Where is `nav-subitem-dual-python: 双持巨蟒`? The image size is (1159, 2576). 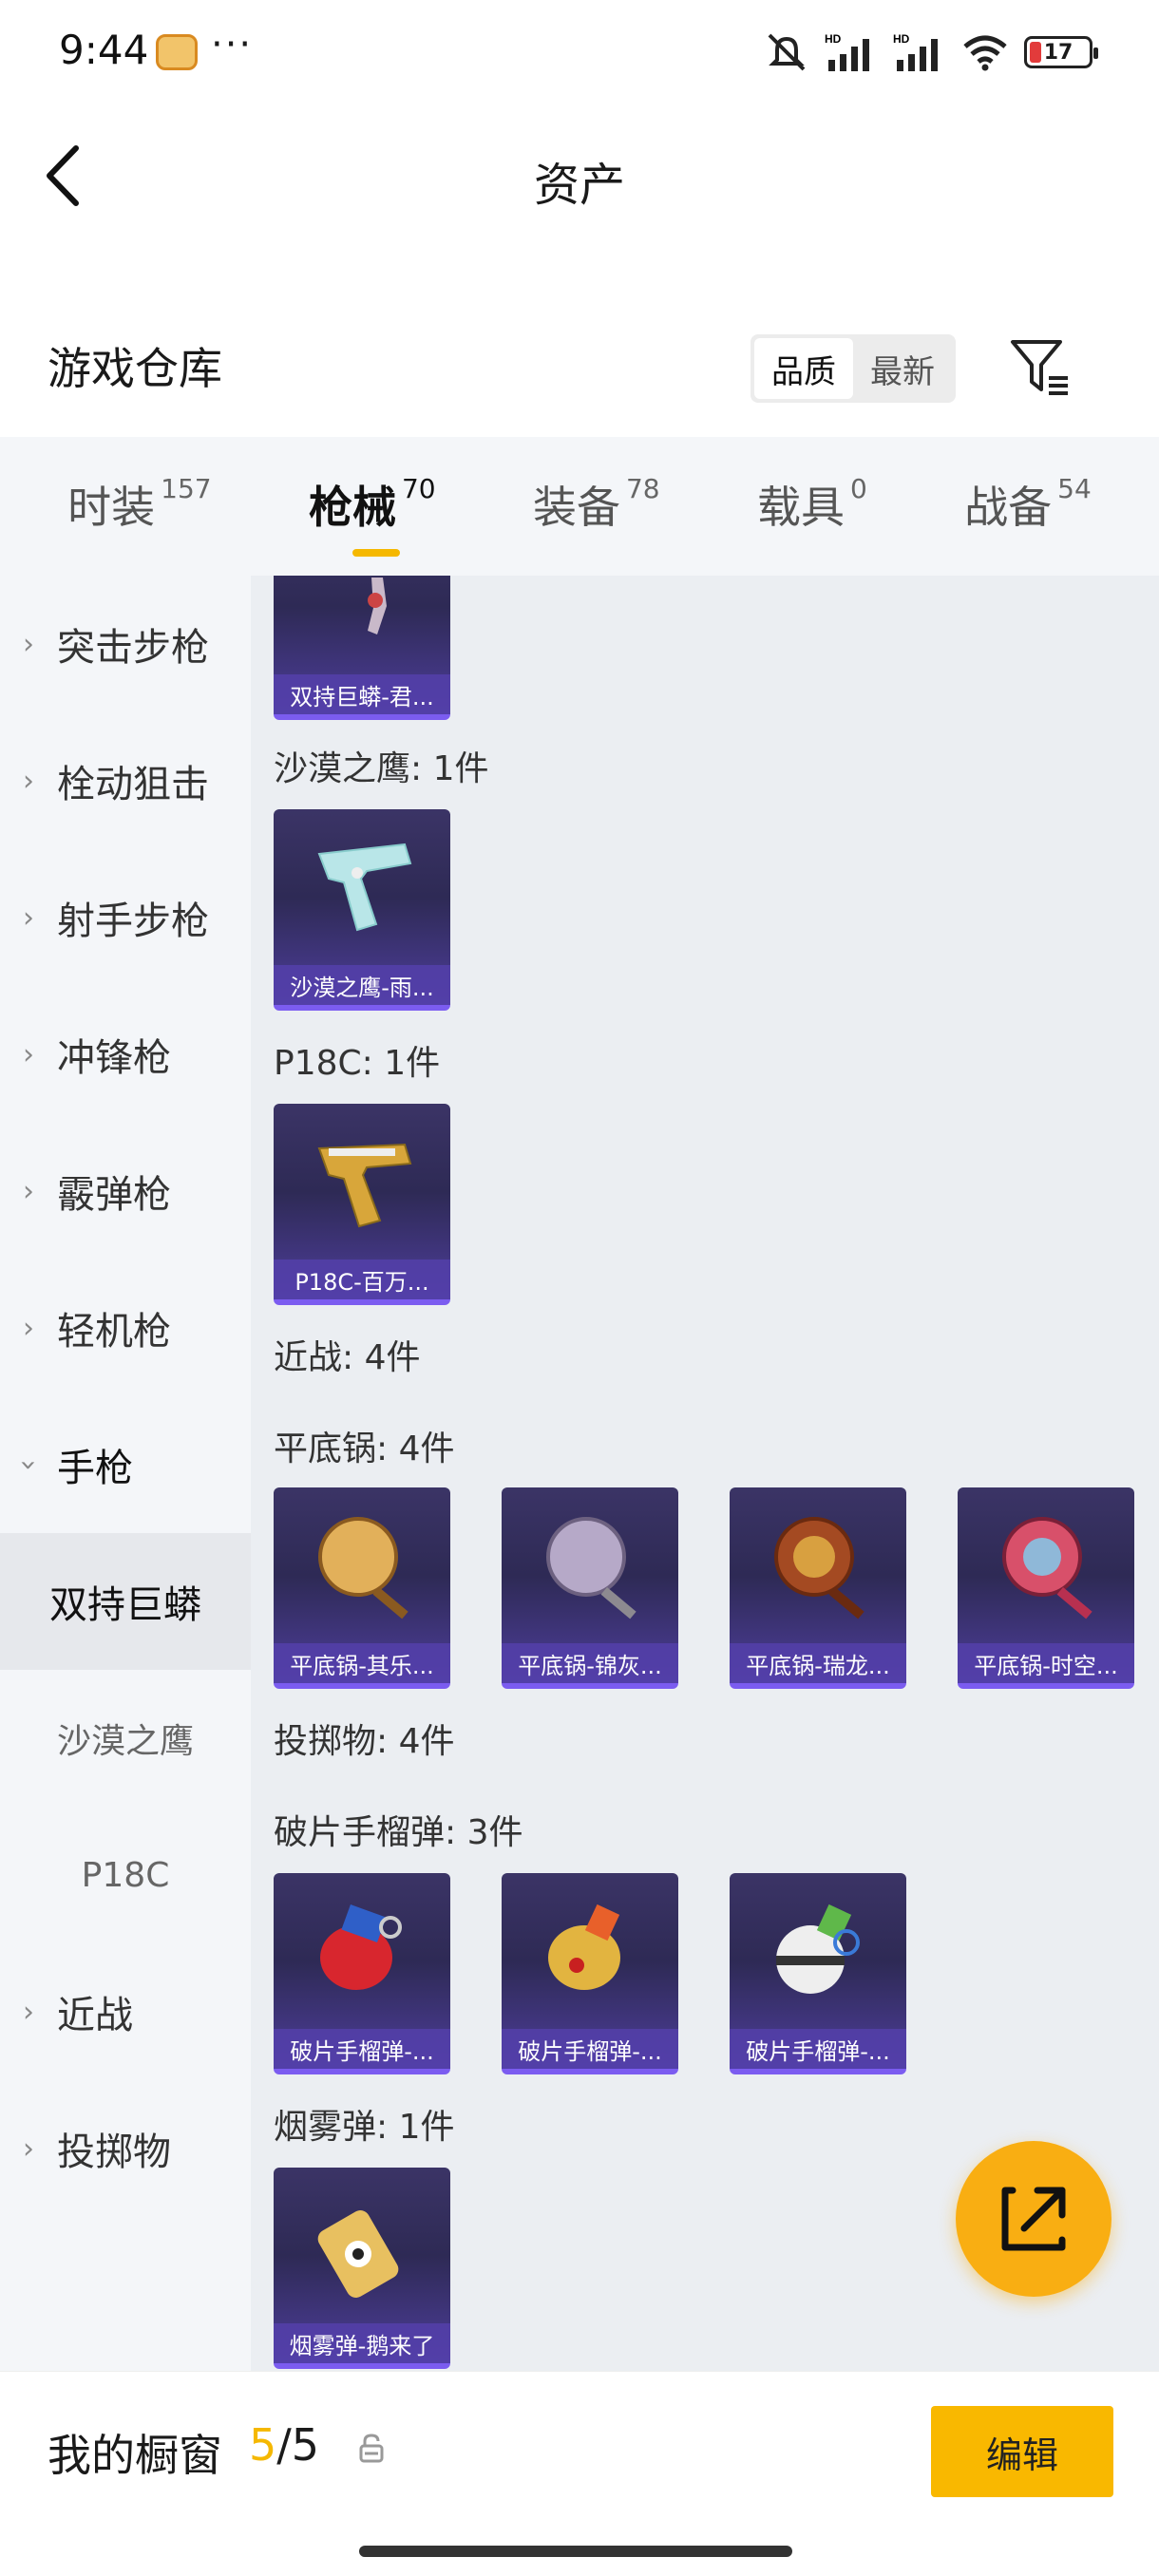
nav-subitem-dual-python: 双持巨蟒 is located at coordinates (125, 1601).